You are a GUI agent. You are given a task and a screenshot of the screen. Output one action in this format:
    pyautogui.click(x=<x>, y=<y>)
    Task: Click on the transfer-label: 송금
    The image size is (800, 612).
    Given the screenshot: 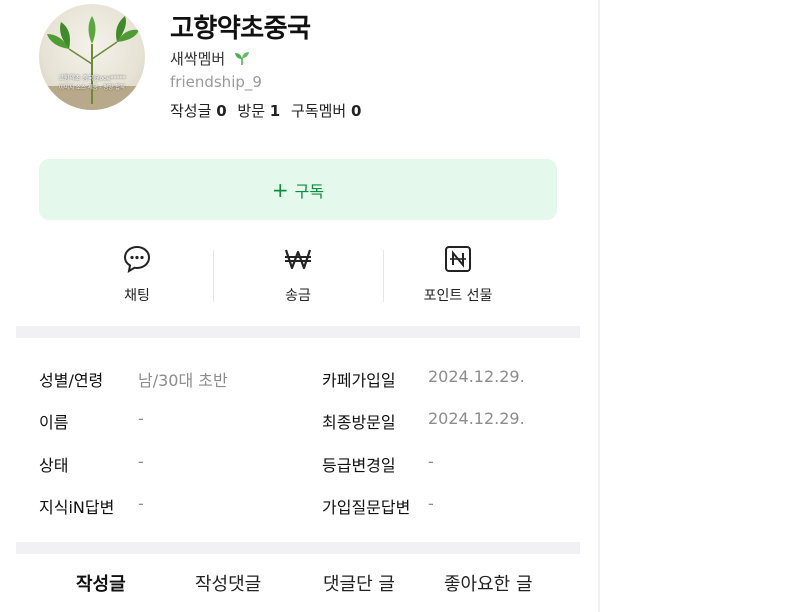 What is the action you would take?
    pyautogui.click(x=298, y=296)
    